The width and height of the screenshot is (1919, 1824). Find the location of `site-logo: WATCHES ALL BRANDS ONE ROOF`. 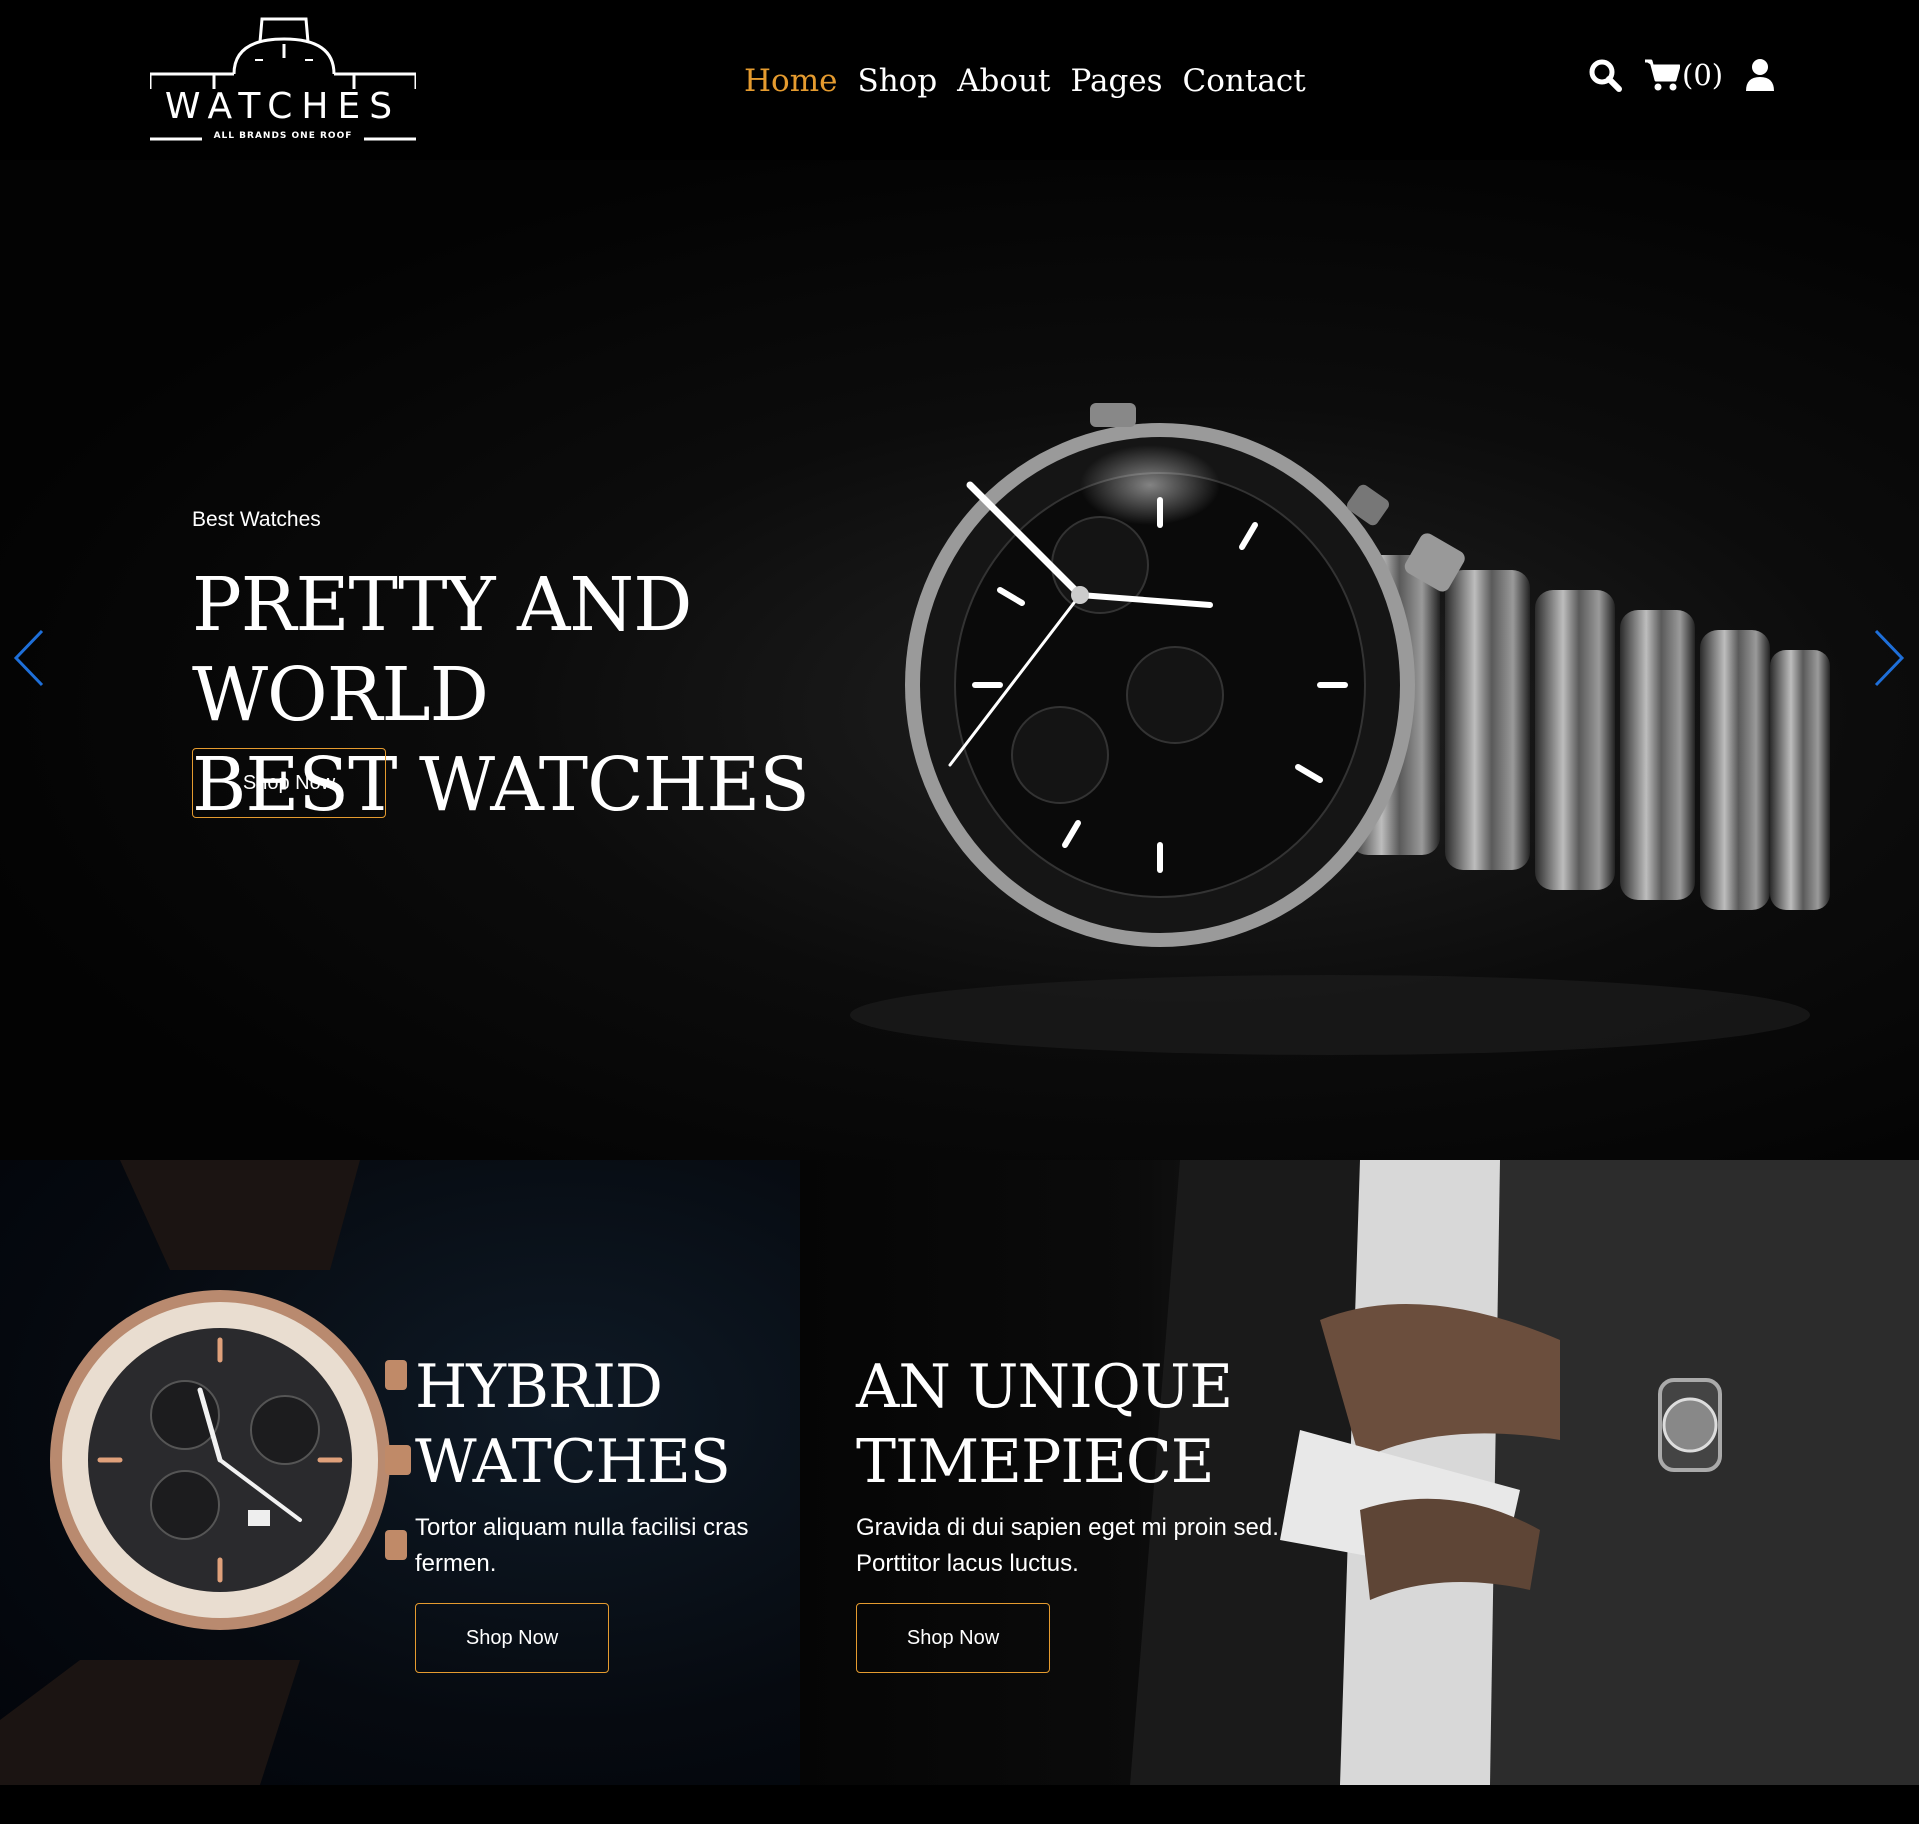

site-logo: WATCHES ALL BRANDS ONE ROOF is located at coordinates (283, 79).